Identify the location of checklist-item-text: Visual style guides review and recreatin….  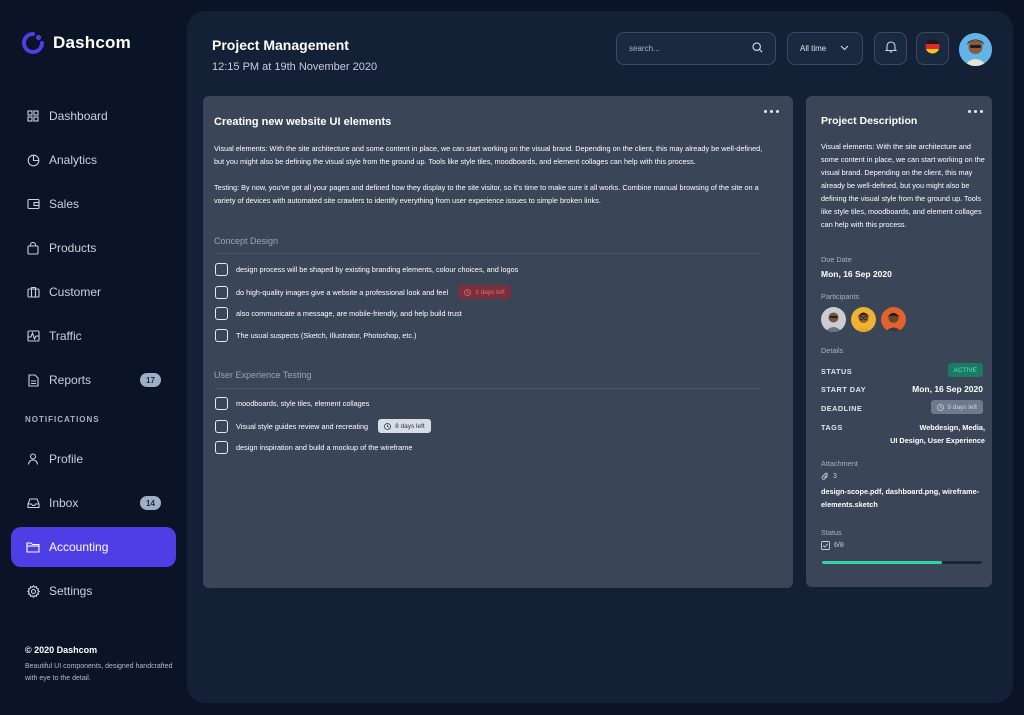
(302, 426).